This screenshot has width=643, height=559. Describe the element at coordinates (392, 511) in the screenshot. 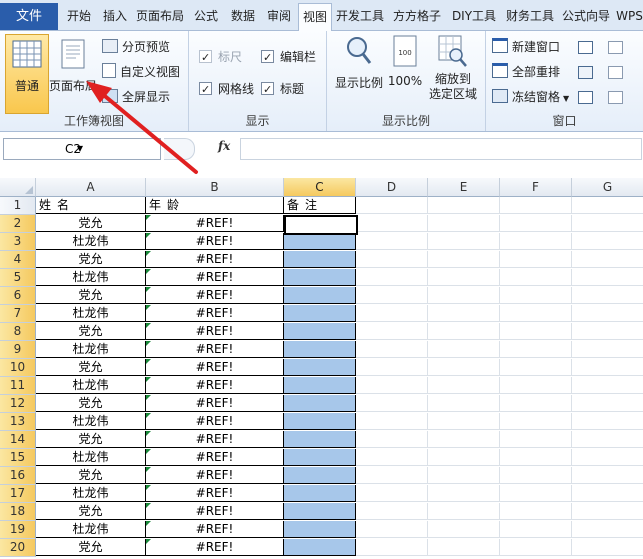

I see `cell-d18` at that location.